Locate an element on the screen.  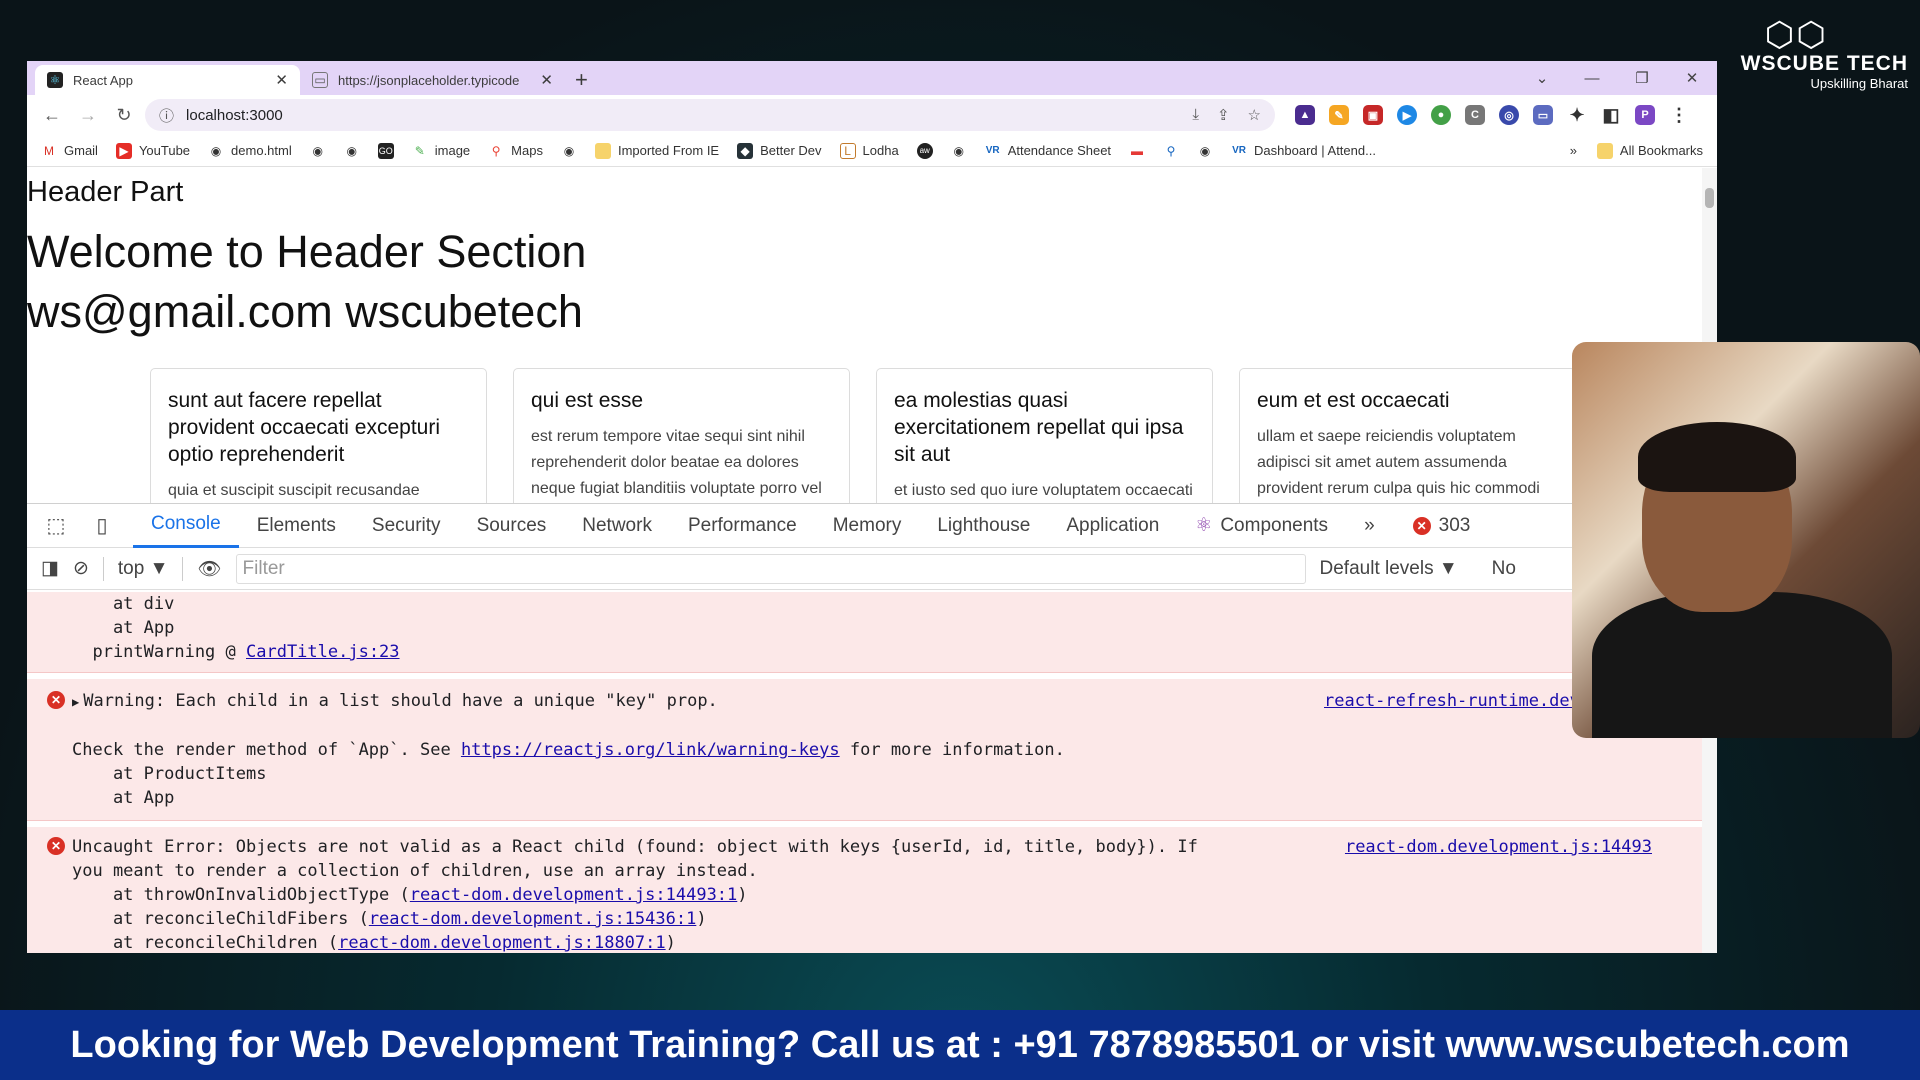
puzzle-icon: ✦ is located at coordinates (1577, 115).